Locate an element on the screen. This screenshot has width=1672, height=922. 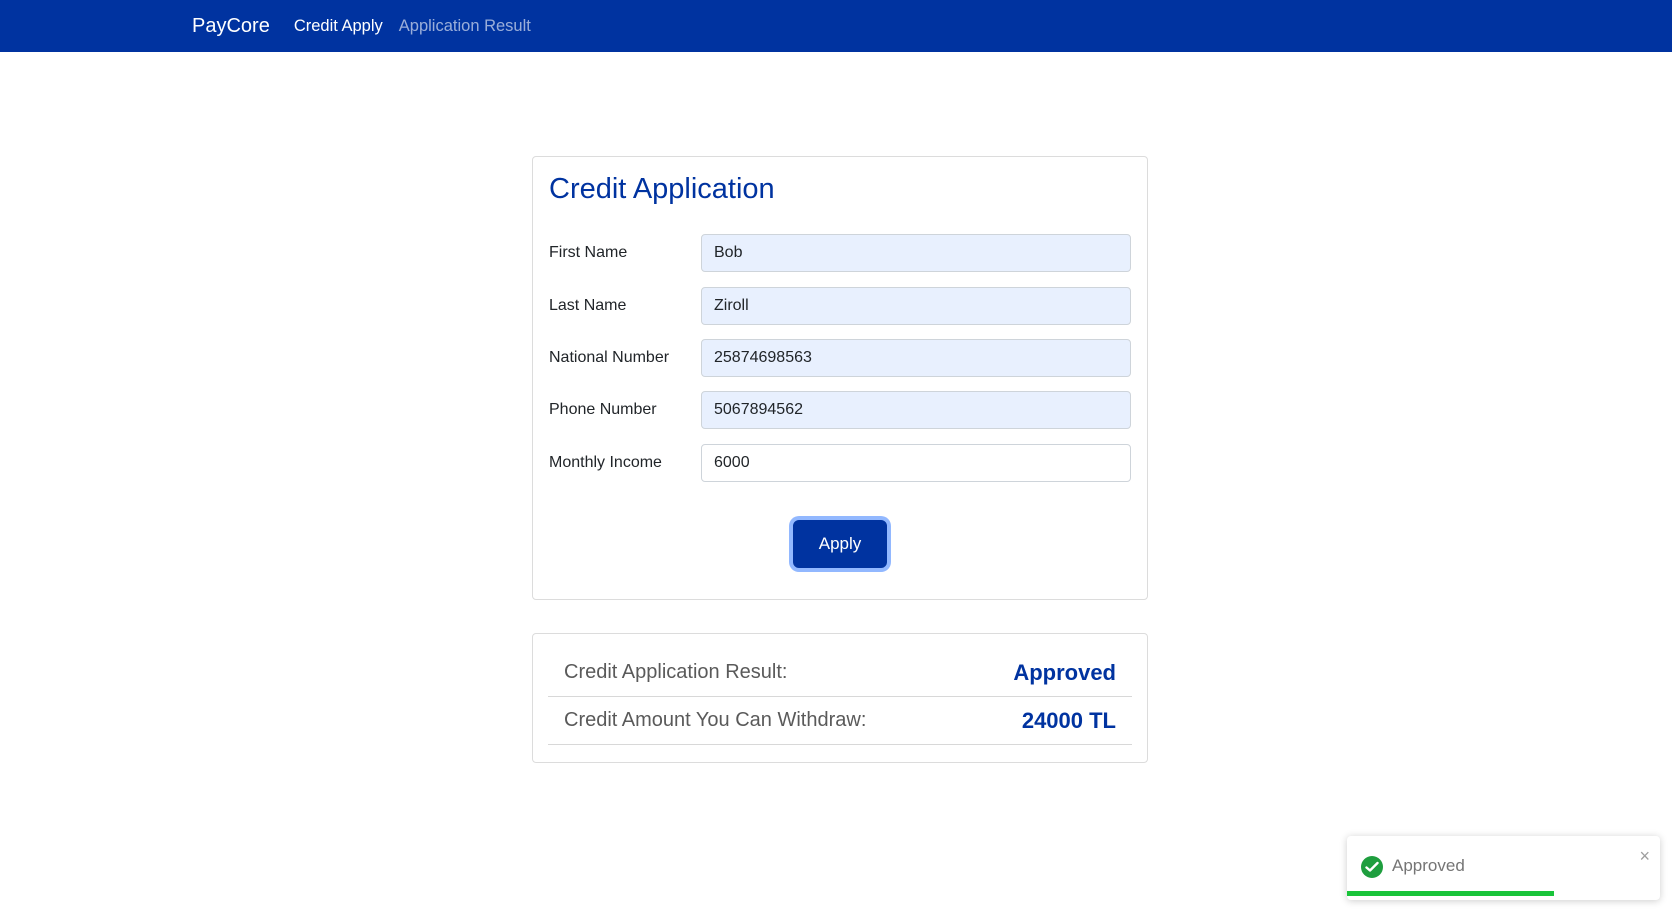
national-number-field is located at coordinates (916, 358).